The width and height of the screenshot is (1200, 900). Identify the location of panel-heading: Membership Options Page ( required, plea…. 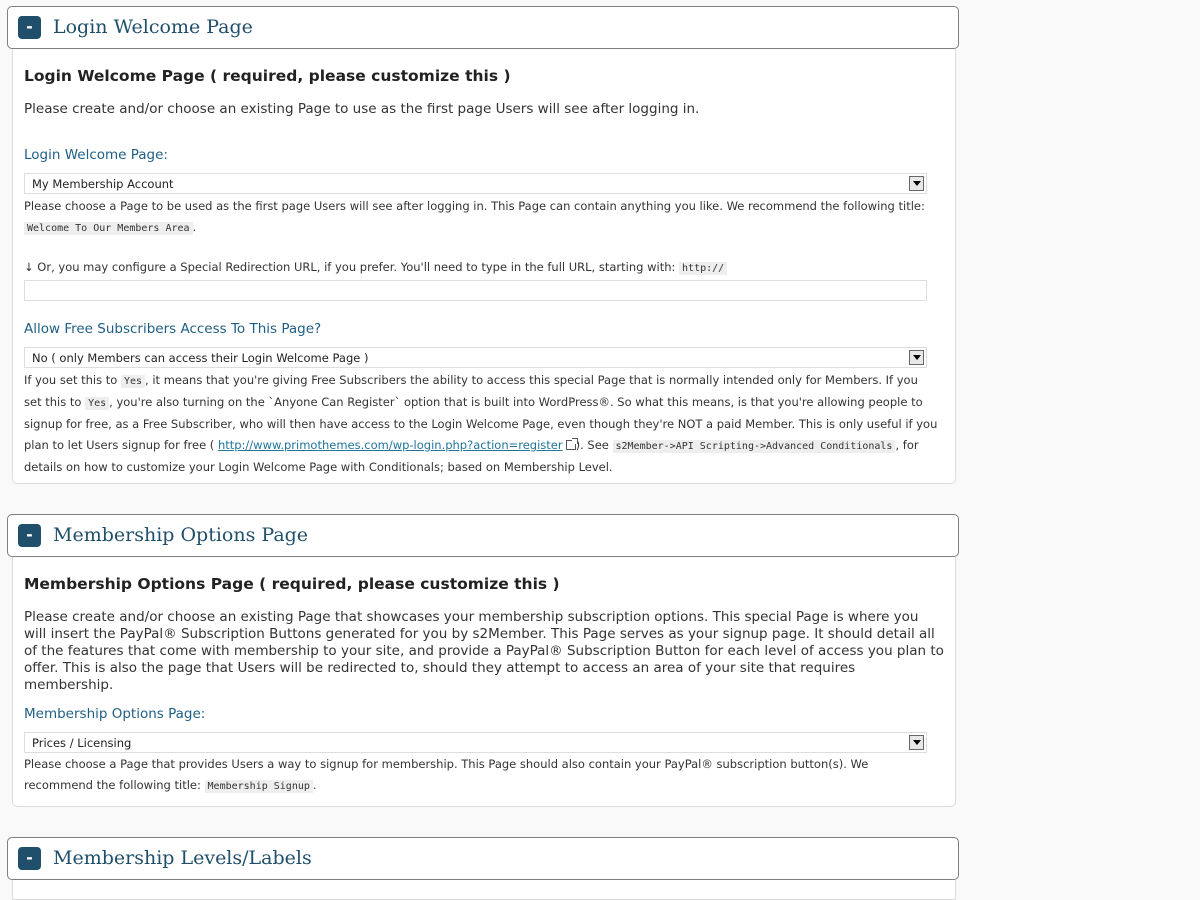
(292, 584).